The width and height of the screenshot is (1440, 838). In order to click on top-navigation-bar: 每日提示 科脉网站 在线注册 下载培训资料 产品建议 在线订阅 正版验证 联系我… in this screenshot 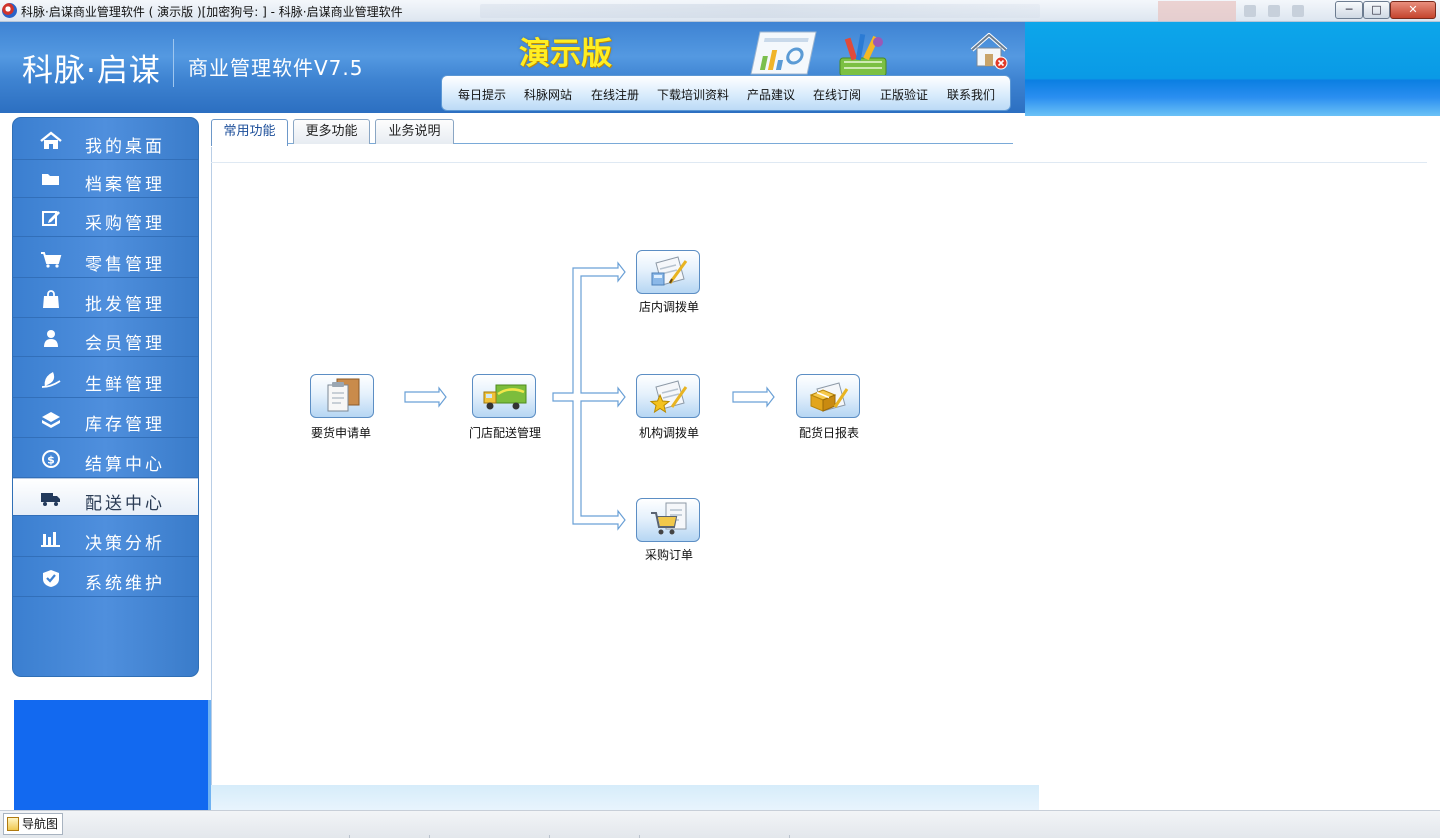, I will do `click(726, 93)`.